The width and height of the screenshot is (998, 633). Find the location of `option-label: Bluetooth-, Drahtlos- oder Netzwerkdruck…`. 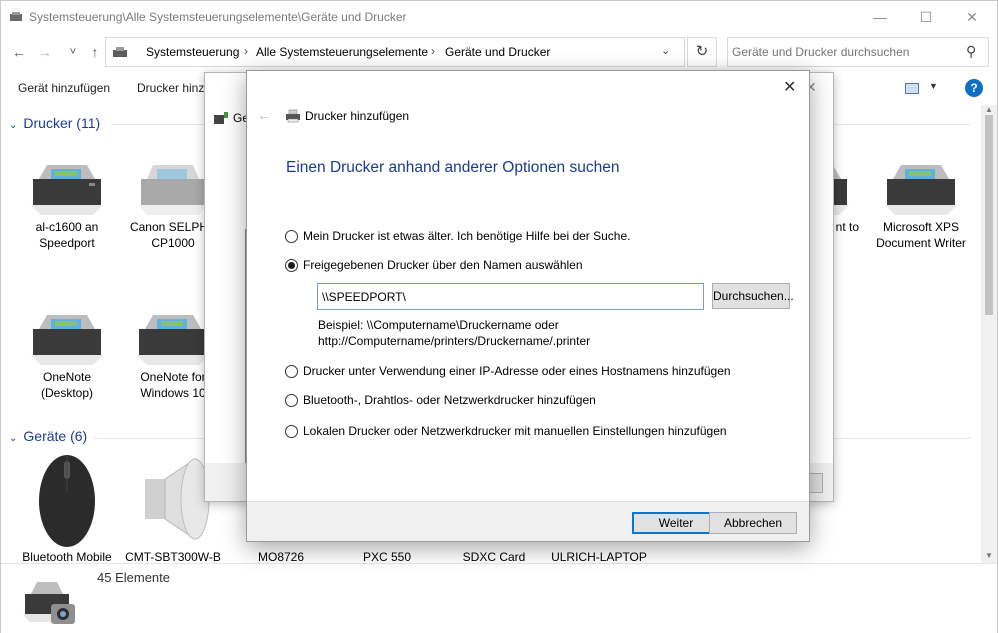

option-label: Bluetooth-, Drahtlos- oder Netzwerkdruck… is located at coordinates (449, 400).